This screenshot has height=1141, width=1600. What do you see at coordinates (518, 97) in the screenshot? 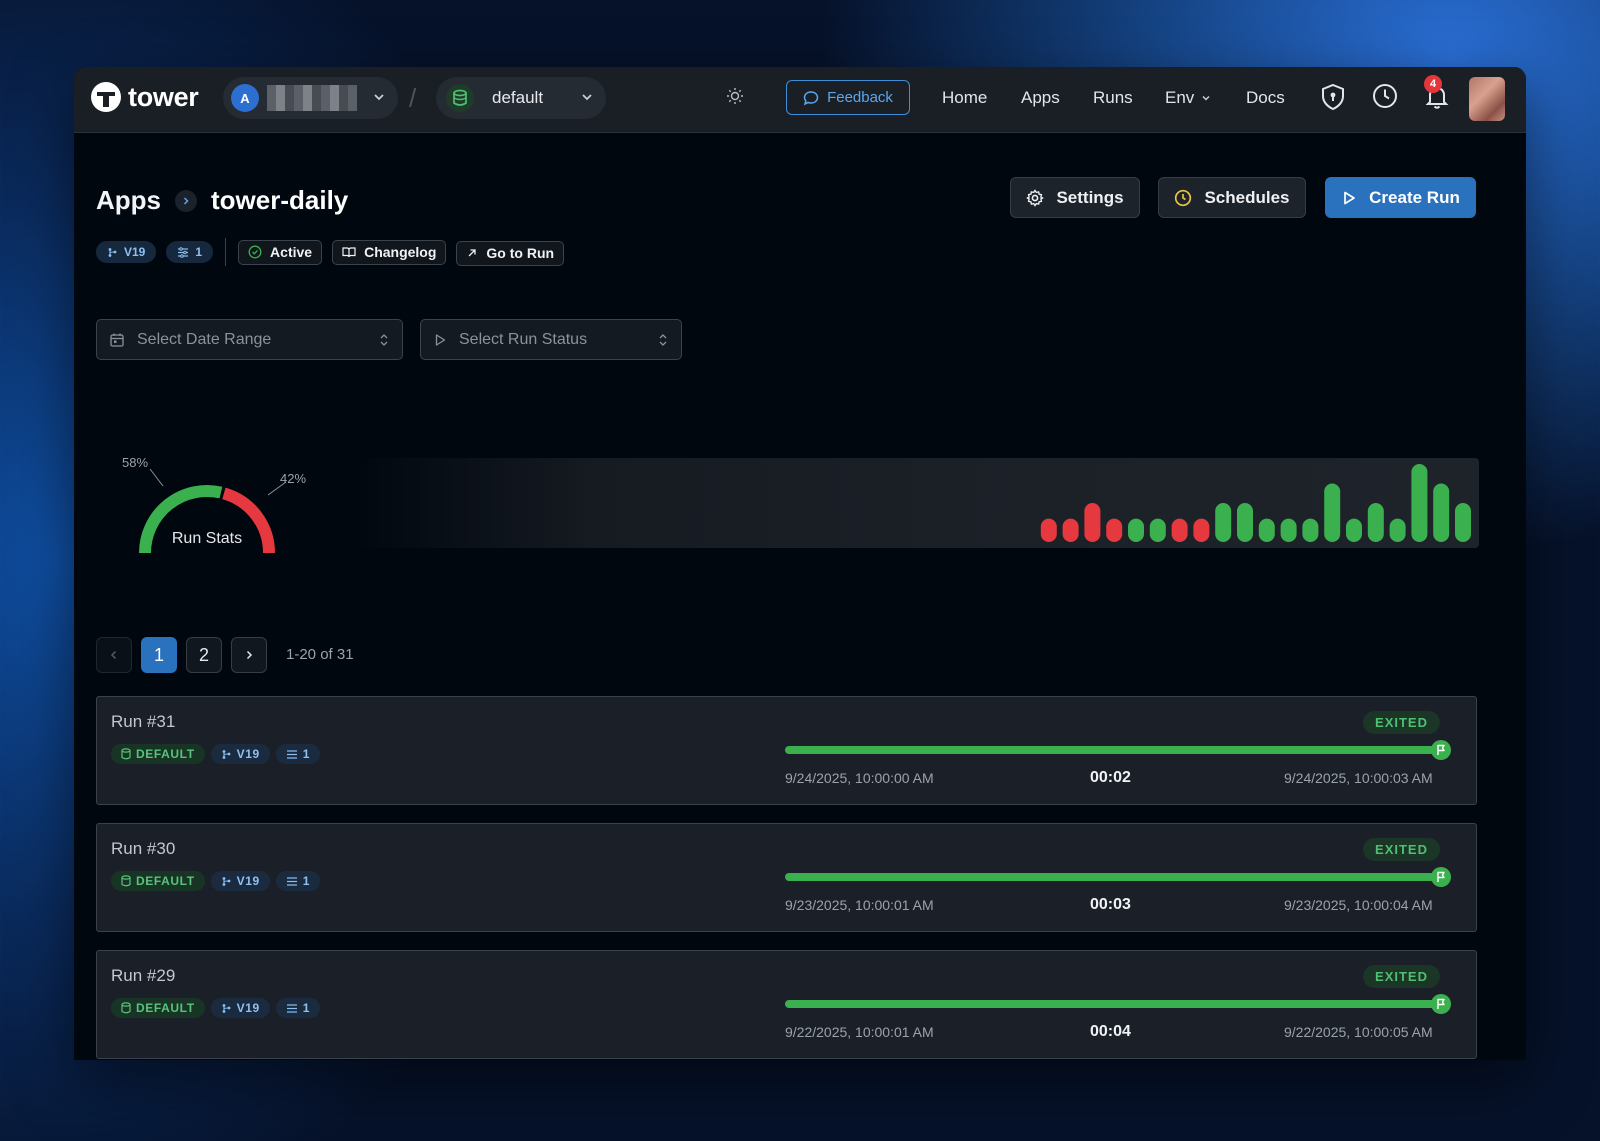
I see `environment-name: default` at bounding box center [518, 97].